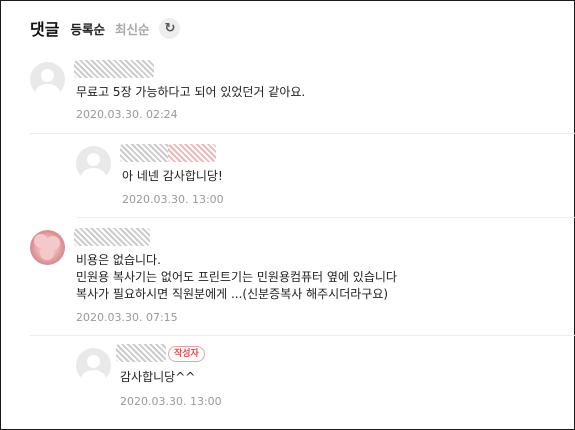 The height and width of the screenshot is (430, 575). What do you see at coordinates (172, 176) in the screenshot?
I see `reply-text: 아 네넨 감사합니당!` at bounding box center [172, 176].